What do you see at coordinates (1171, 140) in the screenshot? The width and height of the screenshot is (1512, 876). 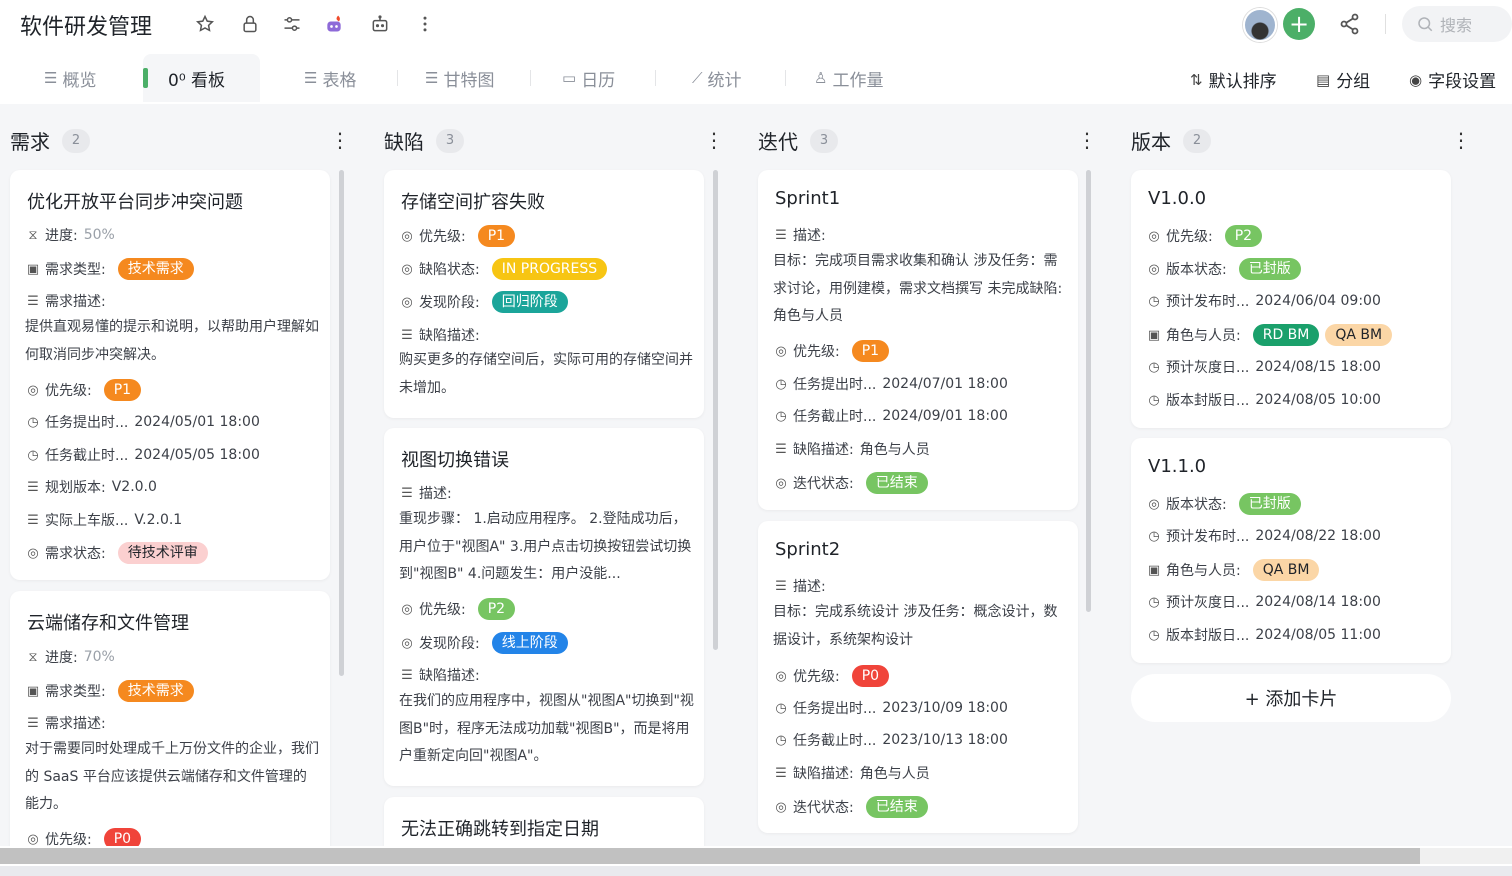 I see `column-header: 版本 2` at bounding box center [1171, 140].